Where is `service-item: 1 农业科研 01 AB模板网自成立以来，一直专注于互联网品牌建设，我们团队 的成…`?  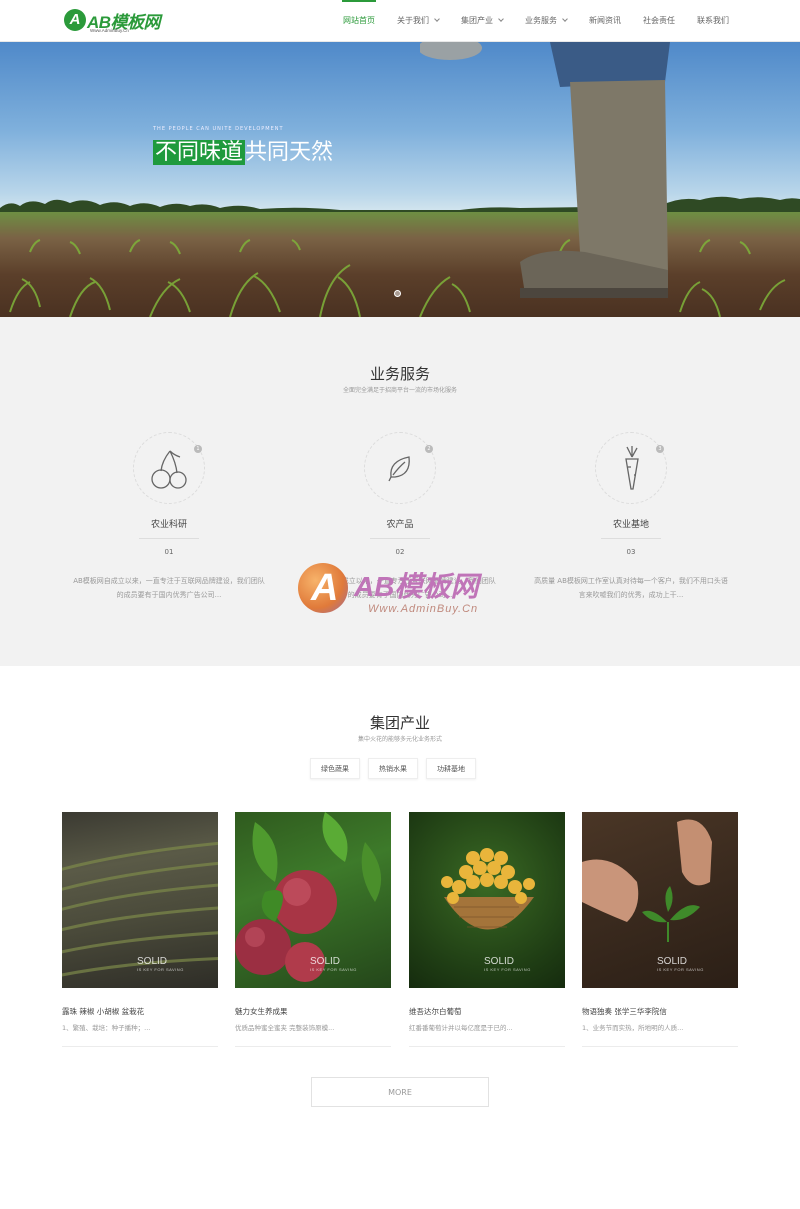 service-item: 1 农业科研 01 AB模板网自成立以来，一直专注于互联网品牌建设，我们团队 的成… is located at coordinates (169, 517).